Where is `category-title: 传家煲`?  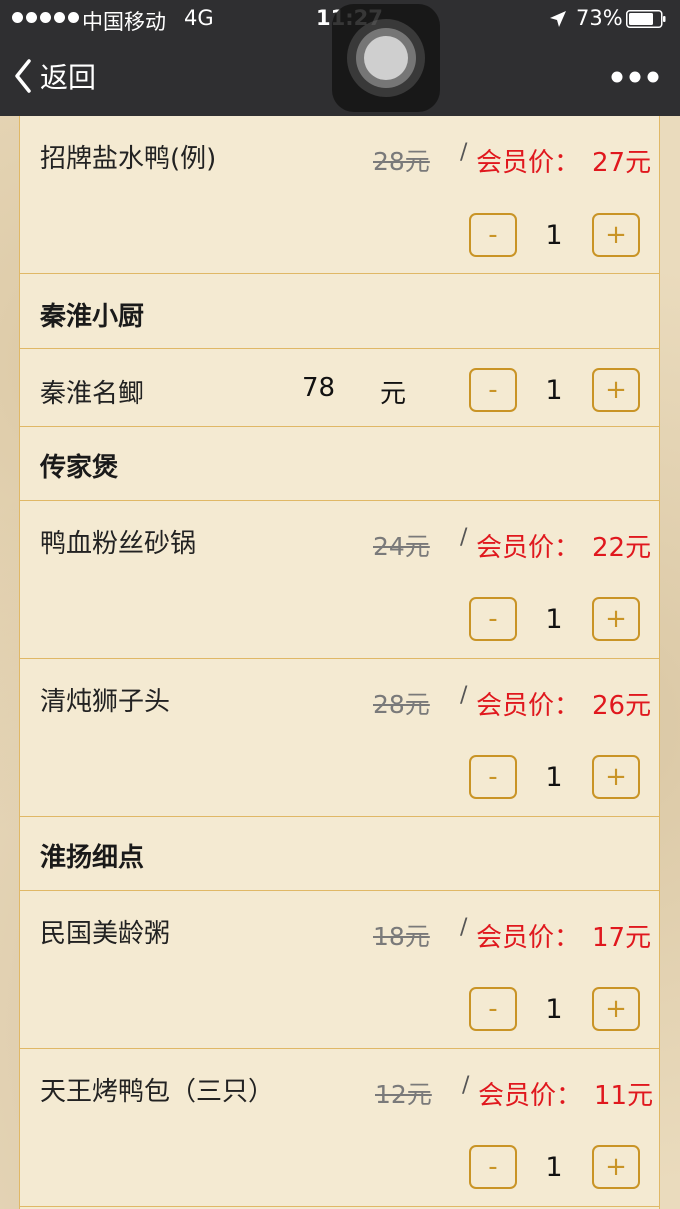
category-title: 传家煲 is located at coordinates (79, 468).